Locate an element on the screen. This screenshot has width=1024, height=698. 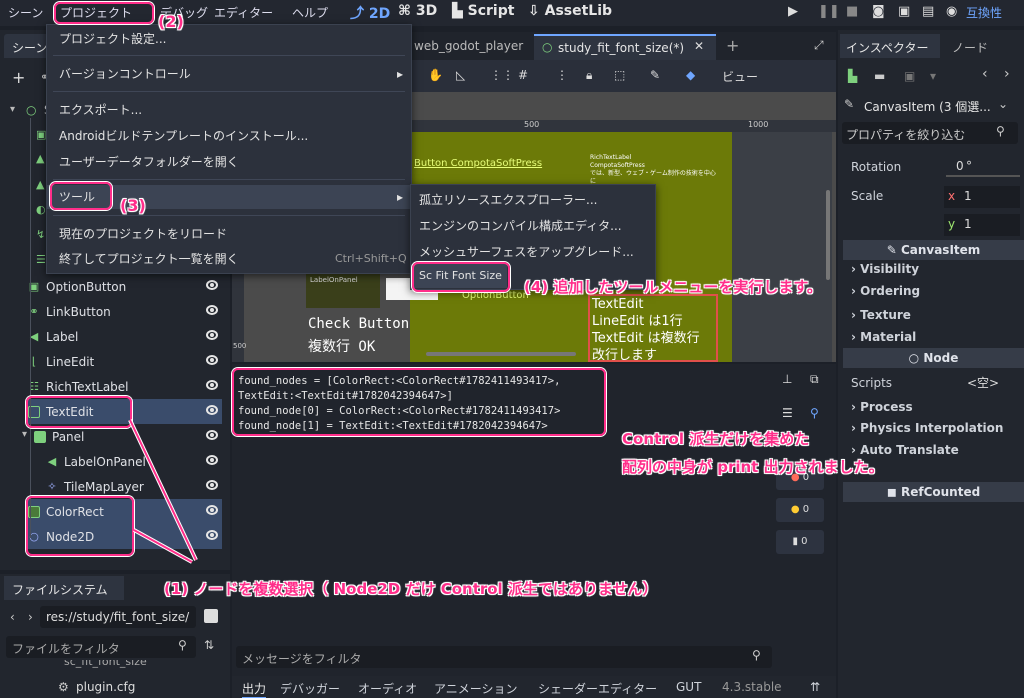
callout-arrow-line is located at coordinates (163, 490).